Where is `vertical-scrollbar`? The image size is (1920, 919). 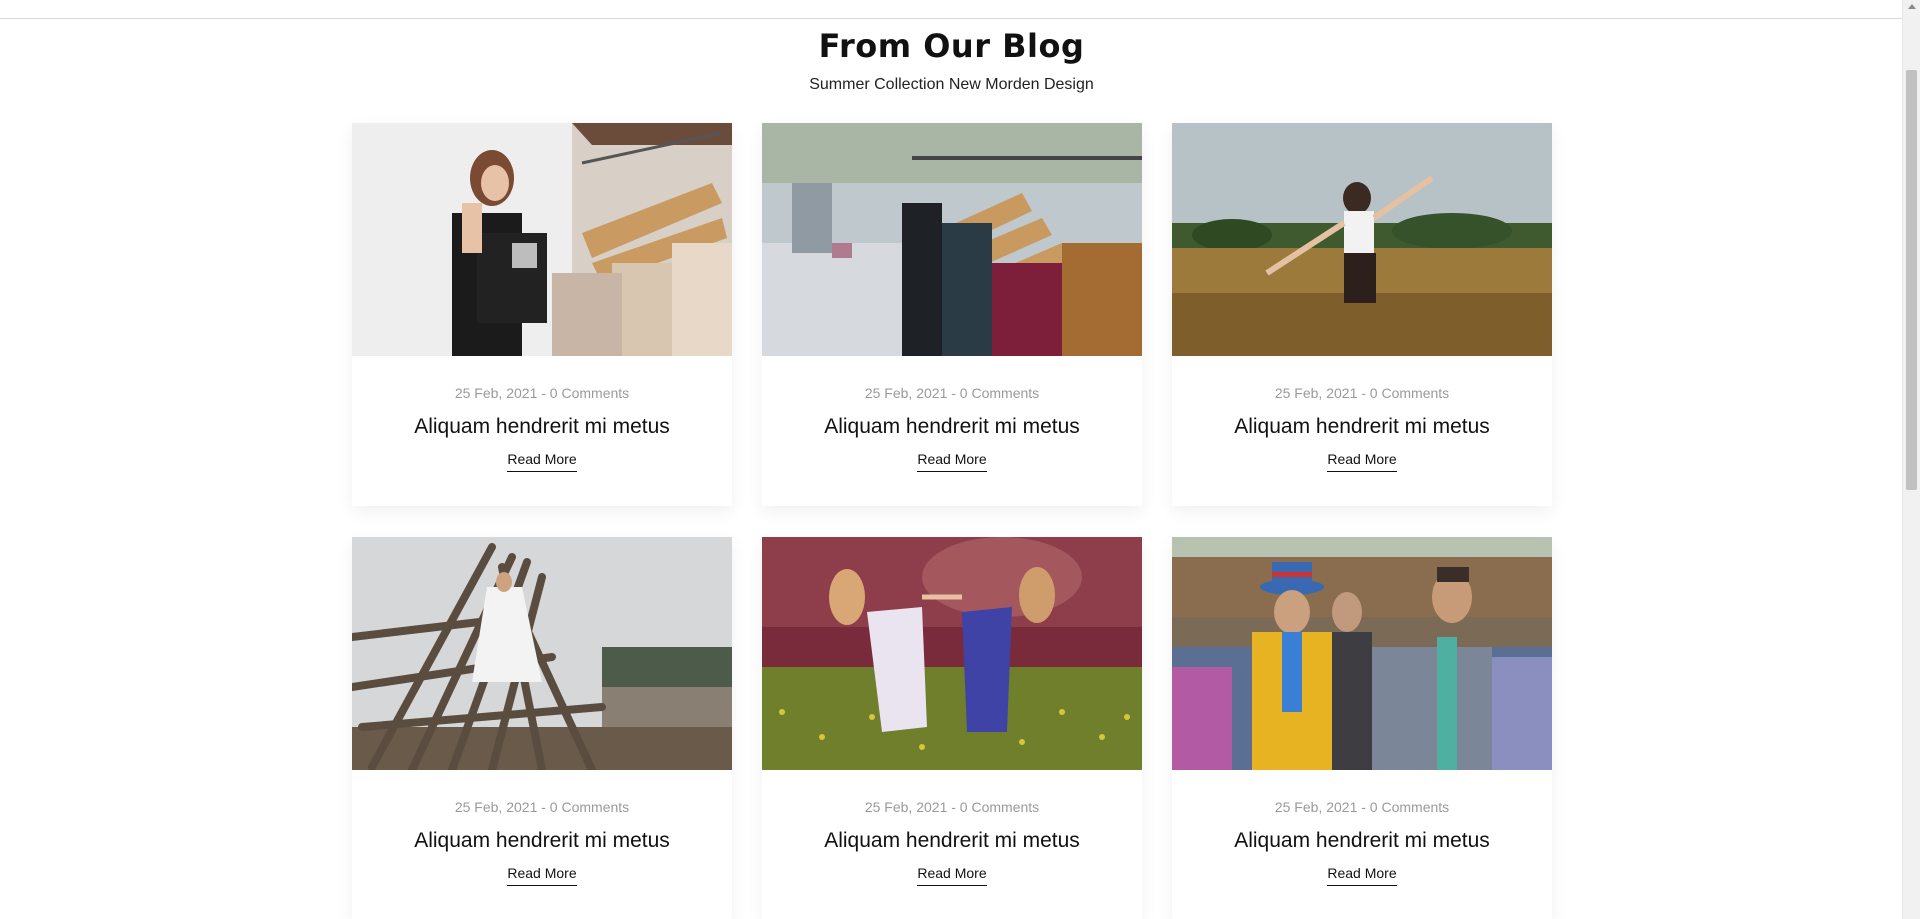
vertical-scrollbar is located at coordinates (1911, 459).